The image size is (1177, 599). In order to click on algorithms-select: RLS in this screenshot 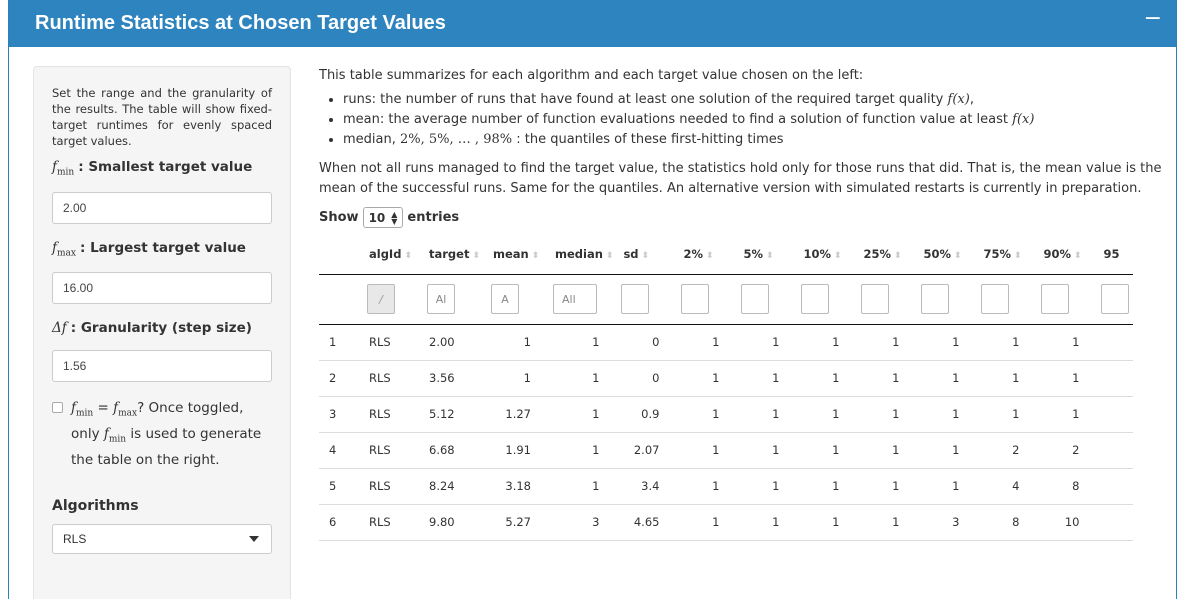, I will do `click(162, 538)`.